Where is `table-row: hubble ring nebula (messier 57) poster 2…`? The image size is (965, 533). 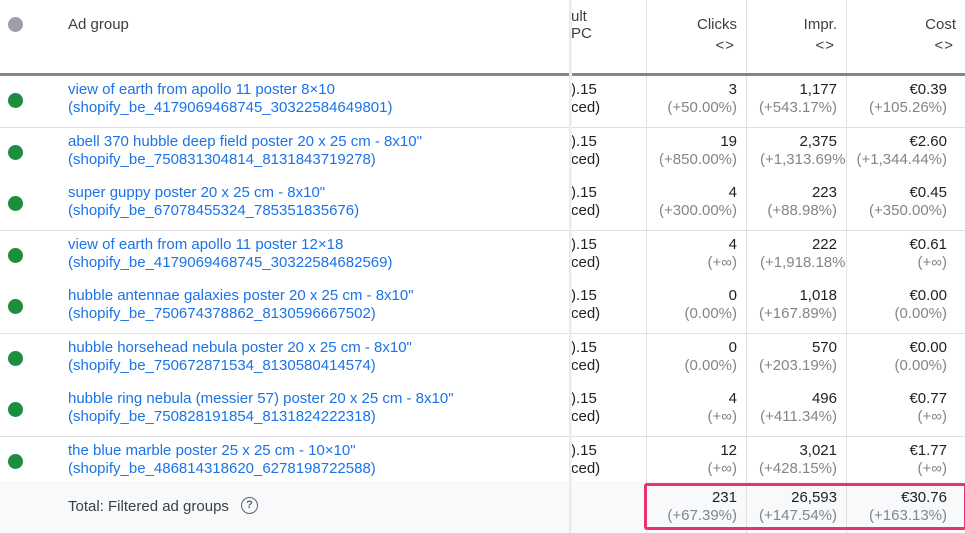
table-row: hubble ring nebula (messier 57) poster 2… is located at coordinates (482, 411).